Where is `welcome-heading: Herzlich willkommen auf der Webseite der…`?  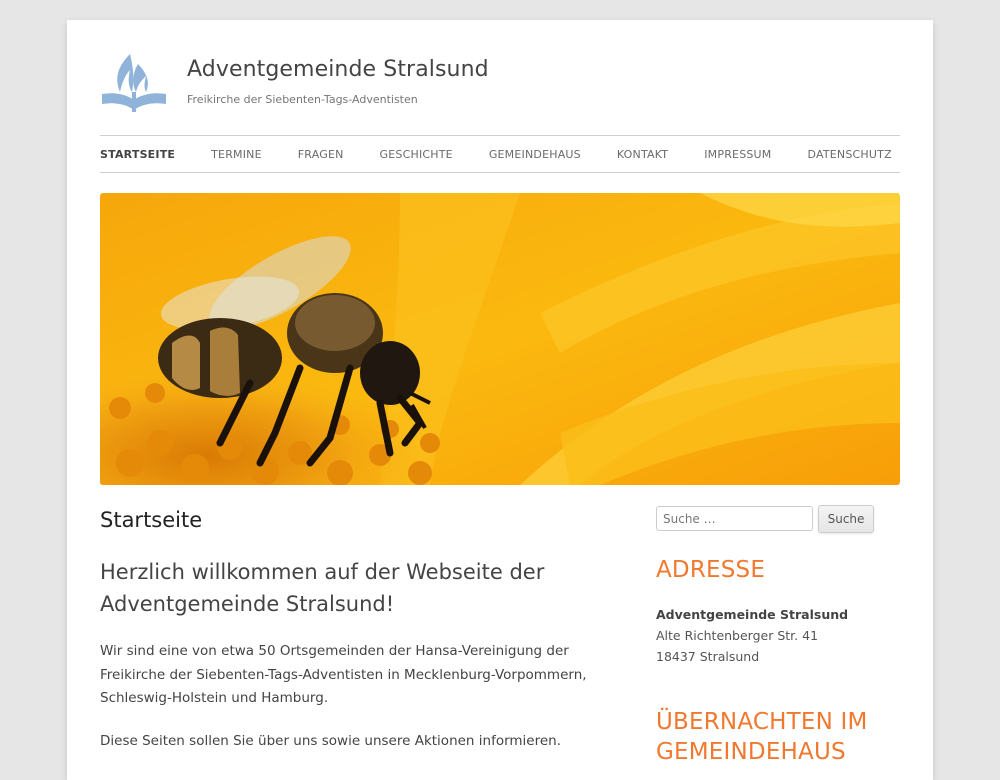 welcome-heading: Herzlich willkommen auf der Webseite der… is located at coordinates (322, 588).